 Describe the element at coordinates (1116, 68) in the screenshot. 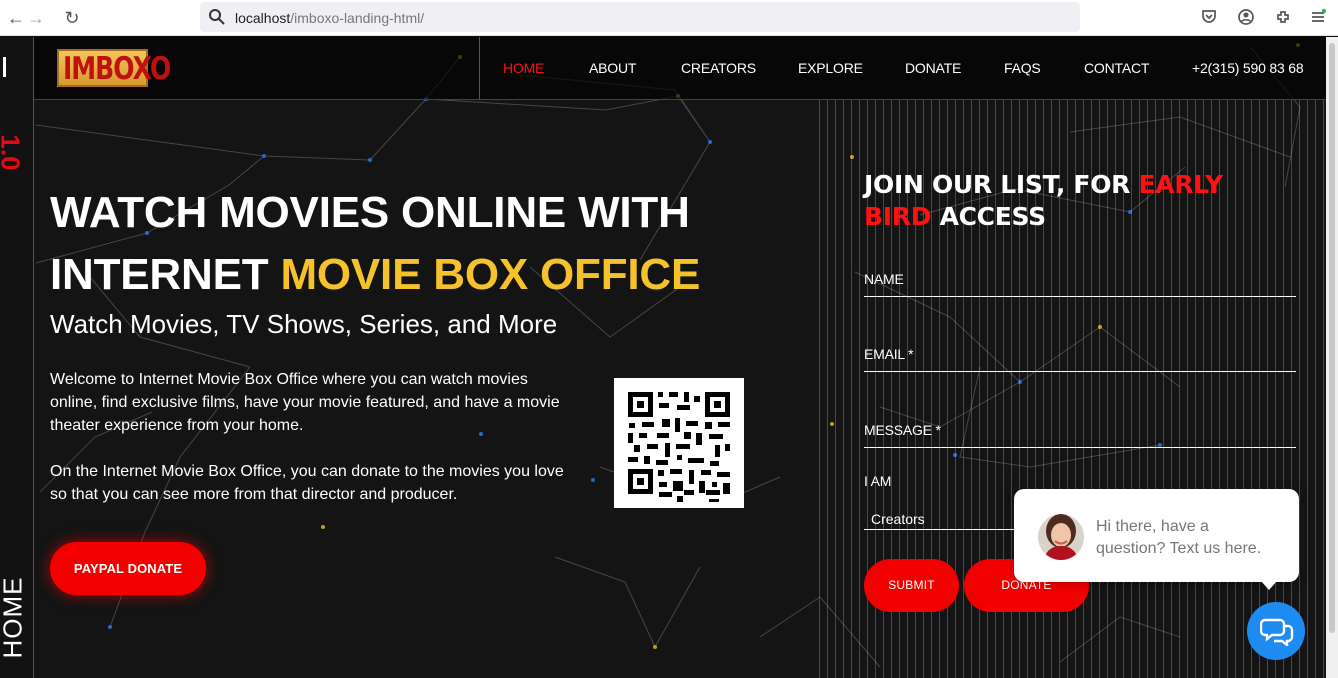

I see `nav-contact: CONTACT` at that location.